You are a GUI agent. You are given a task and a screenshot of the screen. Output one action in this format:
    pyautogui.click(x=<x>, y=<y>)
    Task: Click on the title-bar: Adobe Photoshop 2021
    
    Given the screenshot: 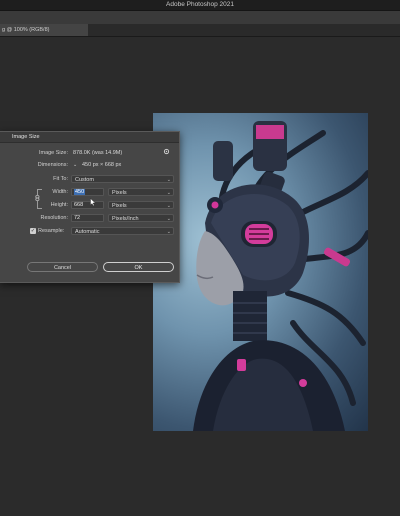 What is the action you would take?
    pyautogui.click(x=200, y=5)
    